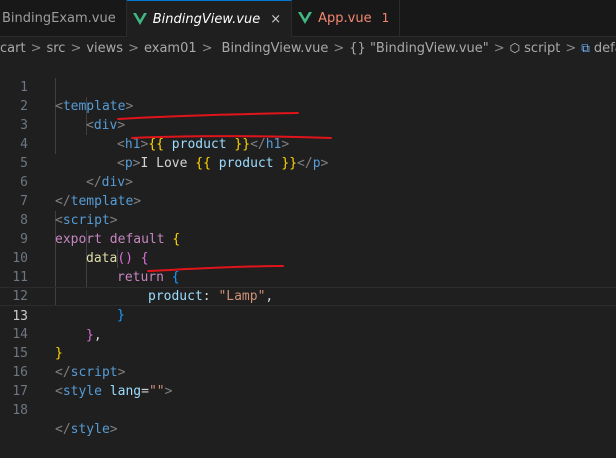  What do you see at coordinates (308, 200) in the screenshot?
I see `code-line: 7 <script>` at bounding box center [308, 200].